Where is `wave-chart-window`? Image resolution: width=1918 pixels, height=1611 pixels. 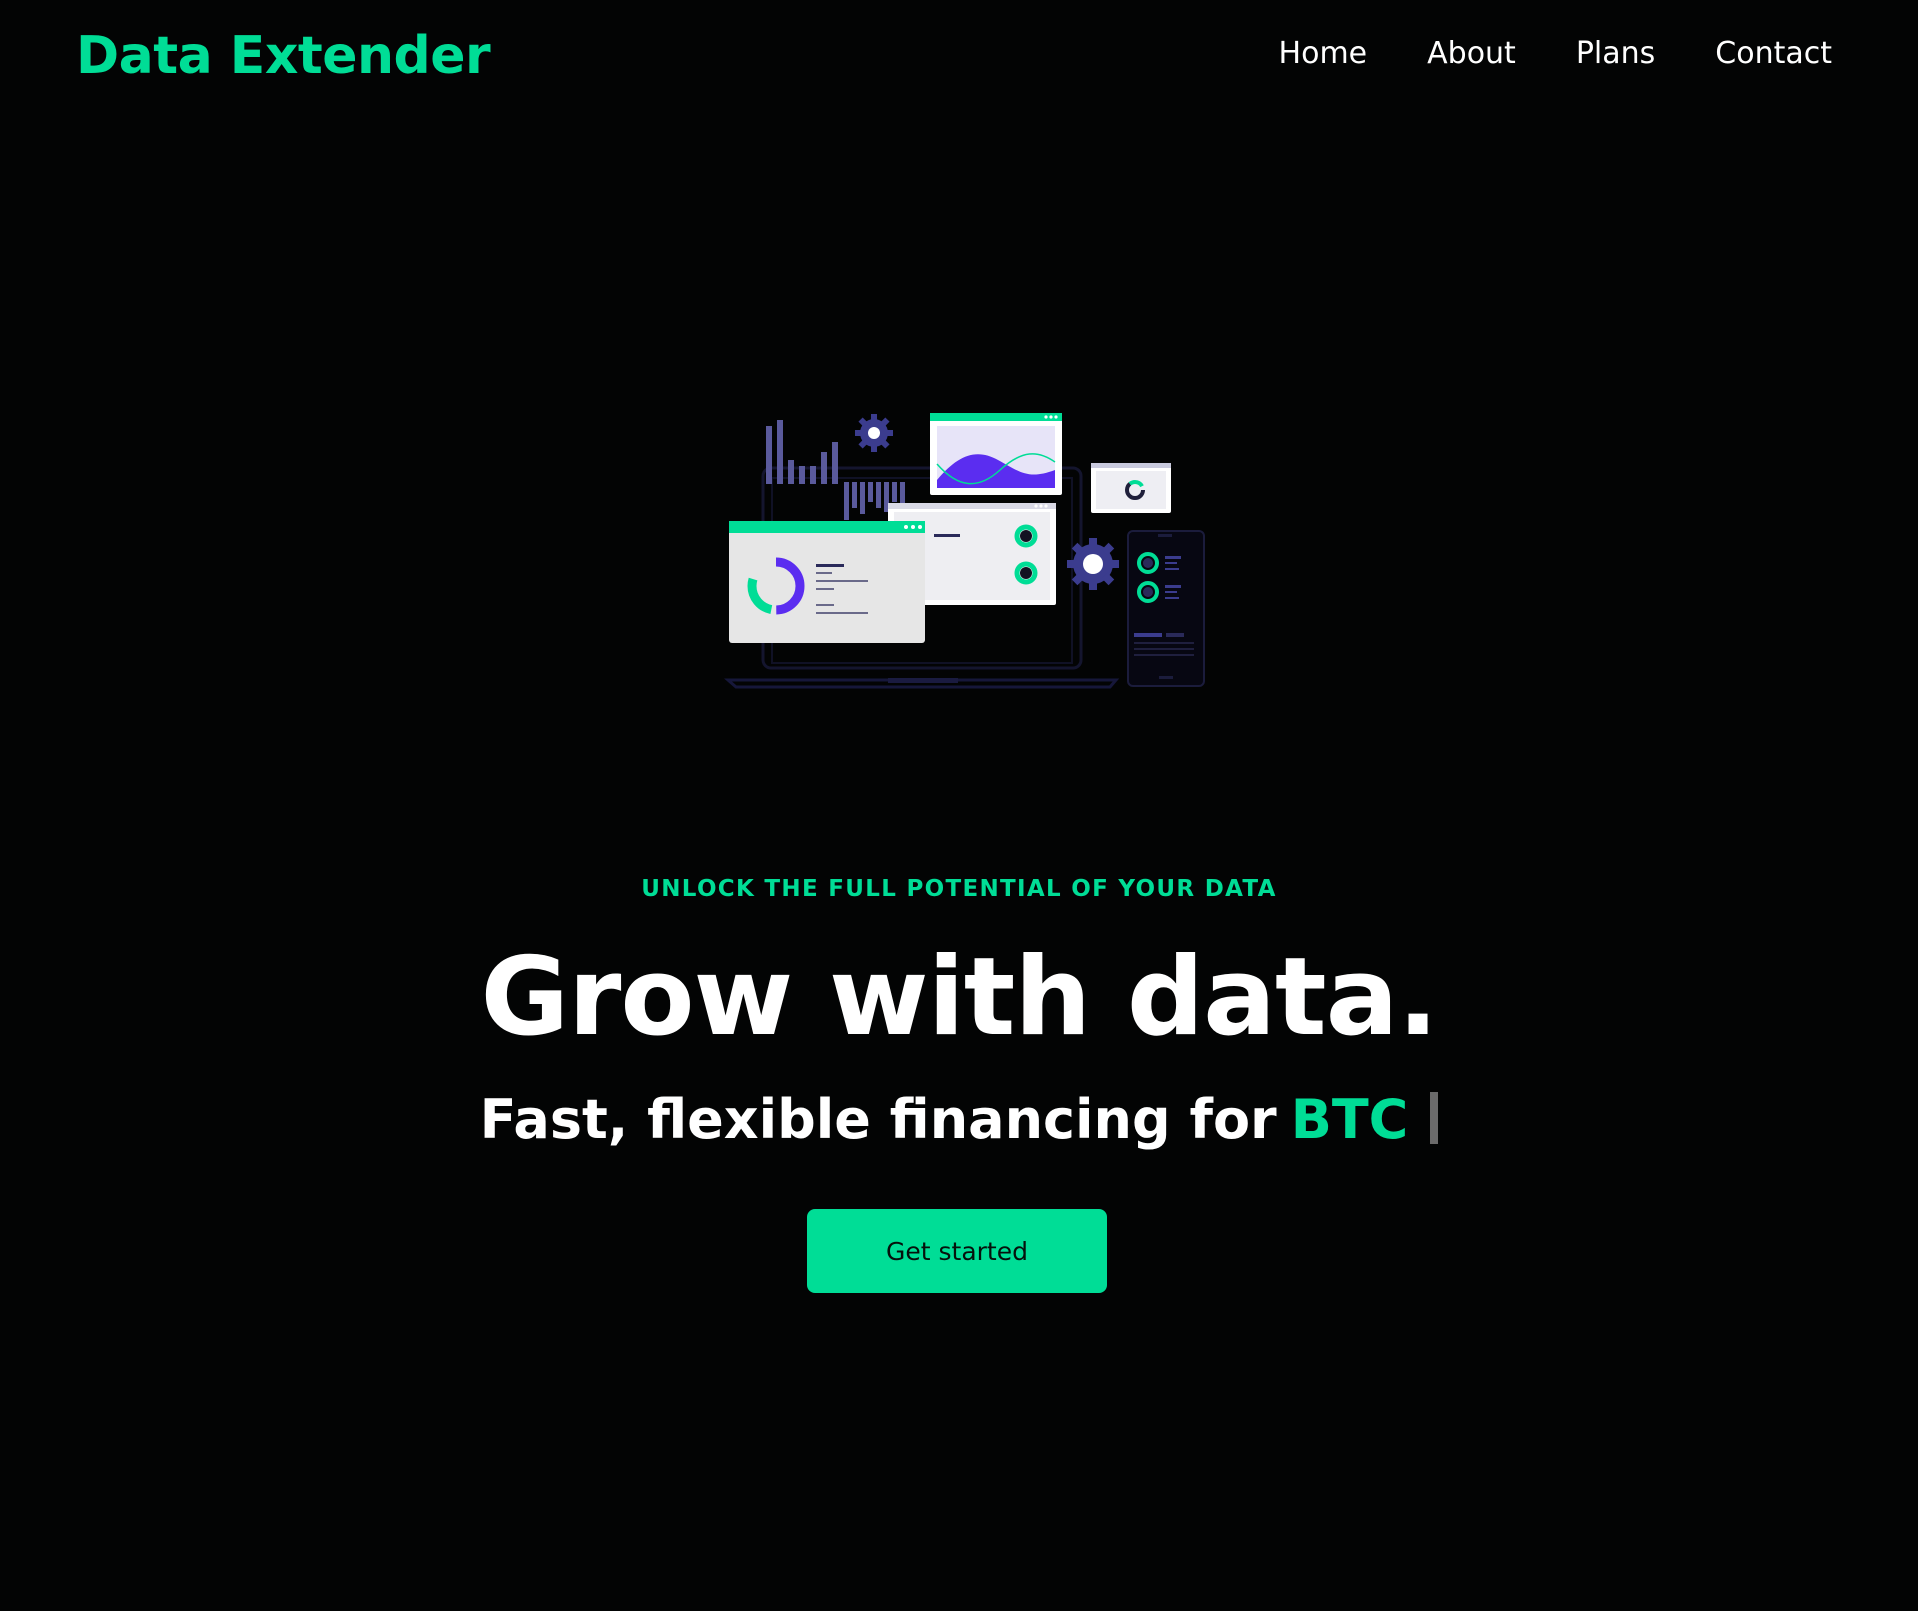
wave-chart-window is located at coordinates (996, 454).